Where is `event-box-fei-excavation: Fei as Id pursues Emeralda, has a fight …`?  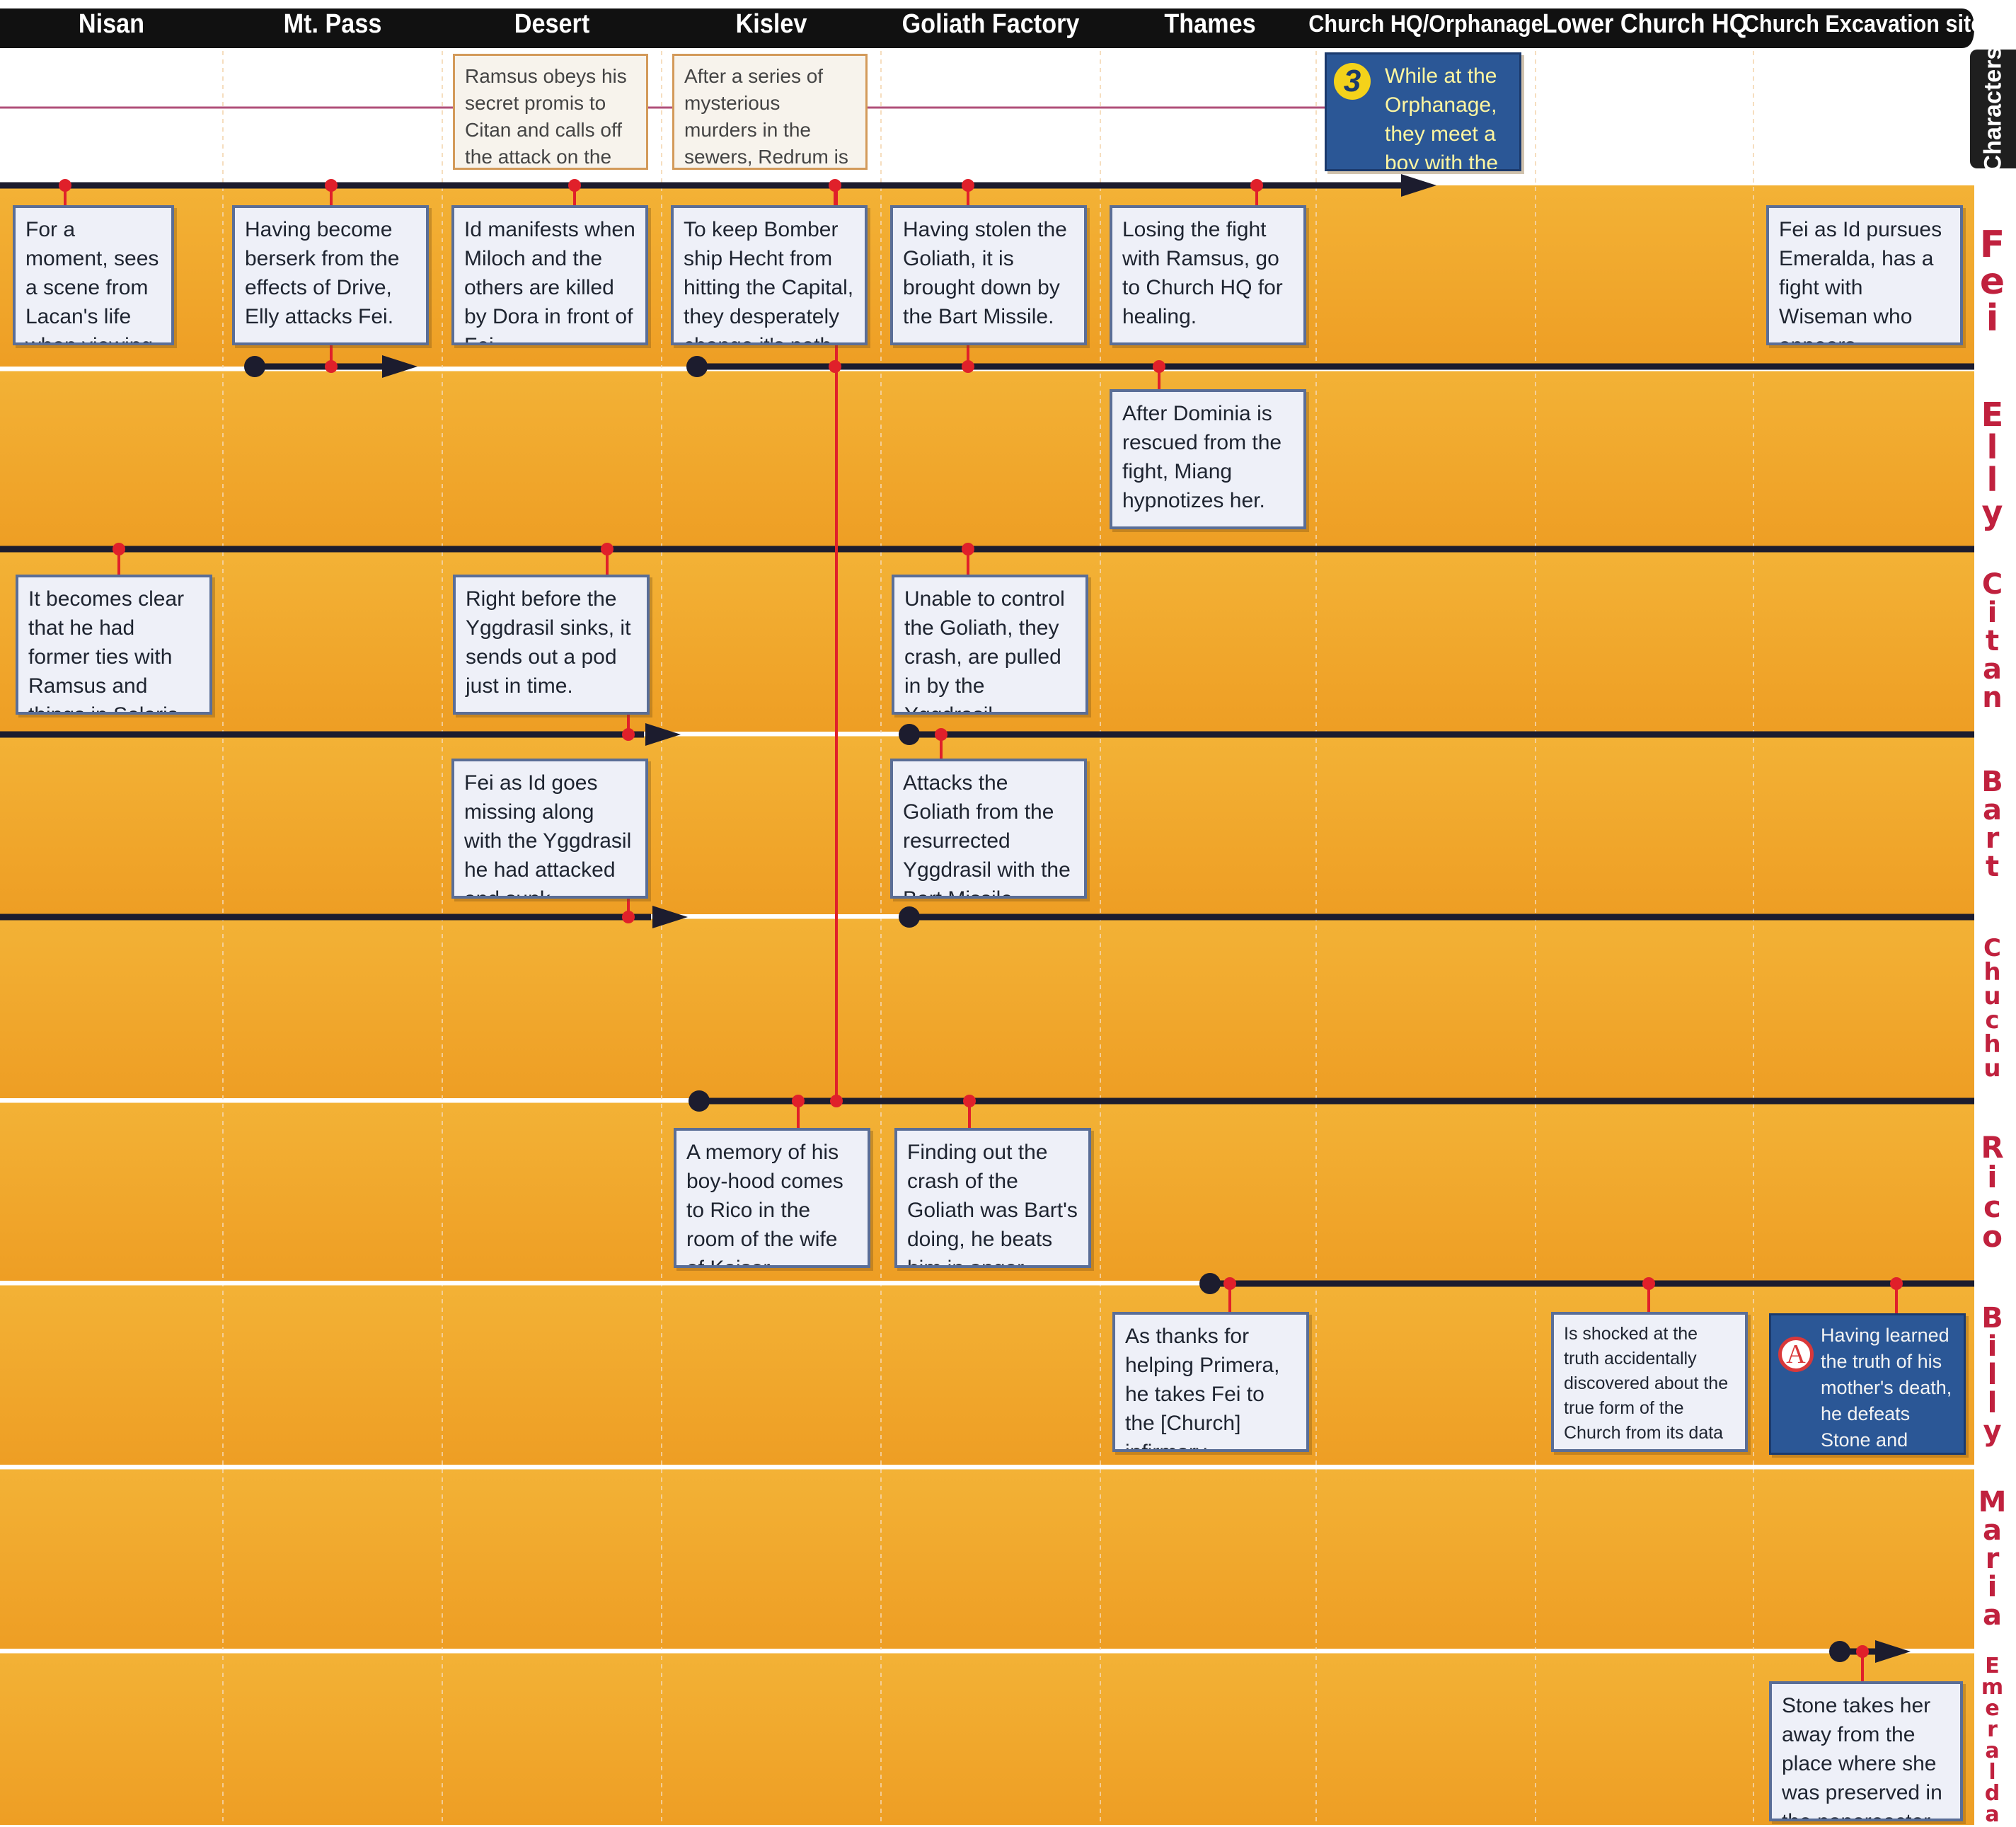 event-box-fei-excavation: Fei as Id pursues Emeralda, has a fight … is located at coordinates (1864, 275).